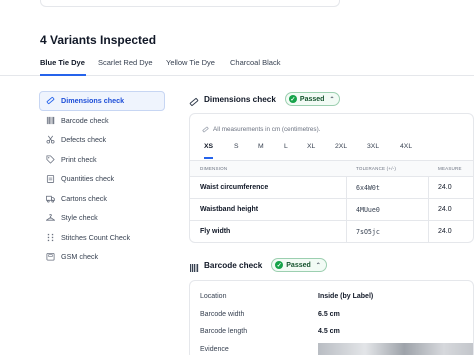  I want to click on dimension-name: Waistband height, so click(229, 209).